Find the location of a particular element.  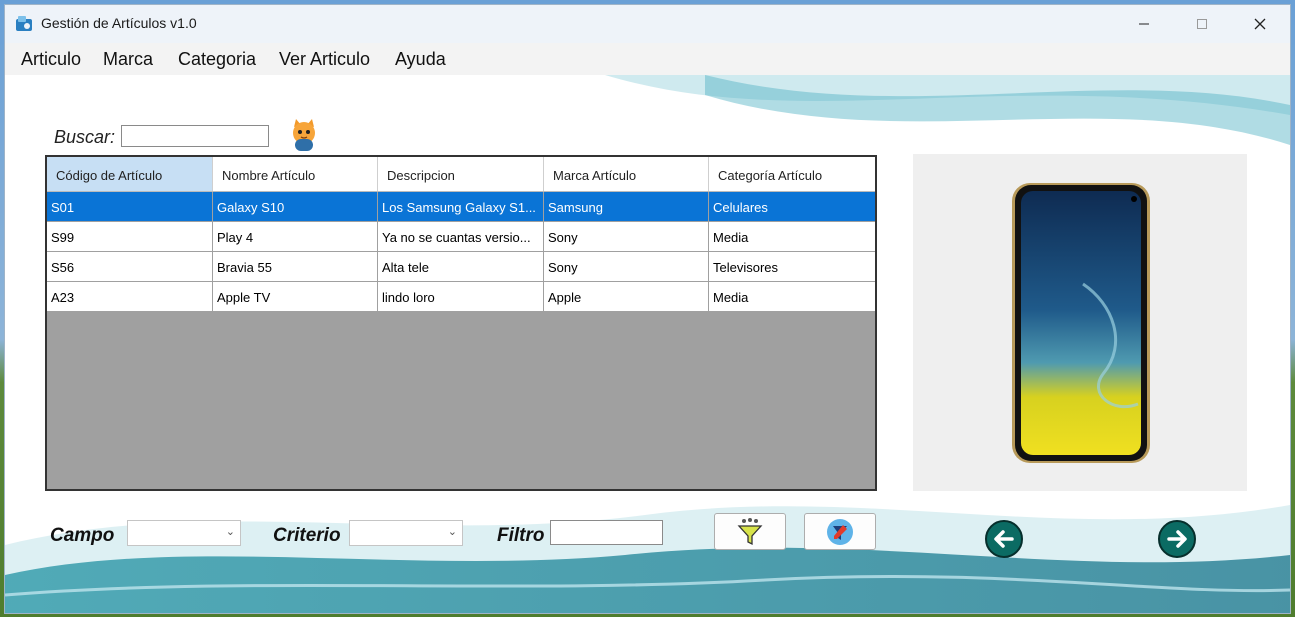

funnel-filter-icon is located at coordinates (750, 531).